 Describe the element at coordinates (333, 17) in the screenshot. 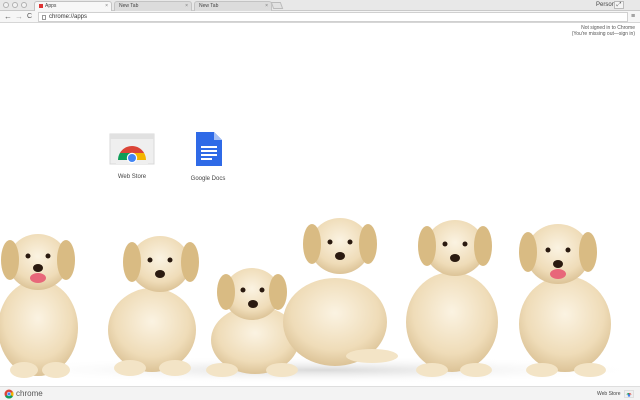

I see `address-bar: chrome://apps ☆` at that location.